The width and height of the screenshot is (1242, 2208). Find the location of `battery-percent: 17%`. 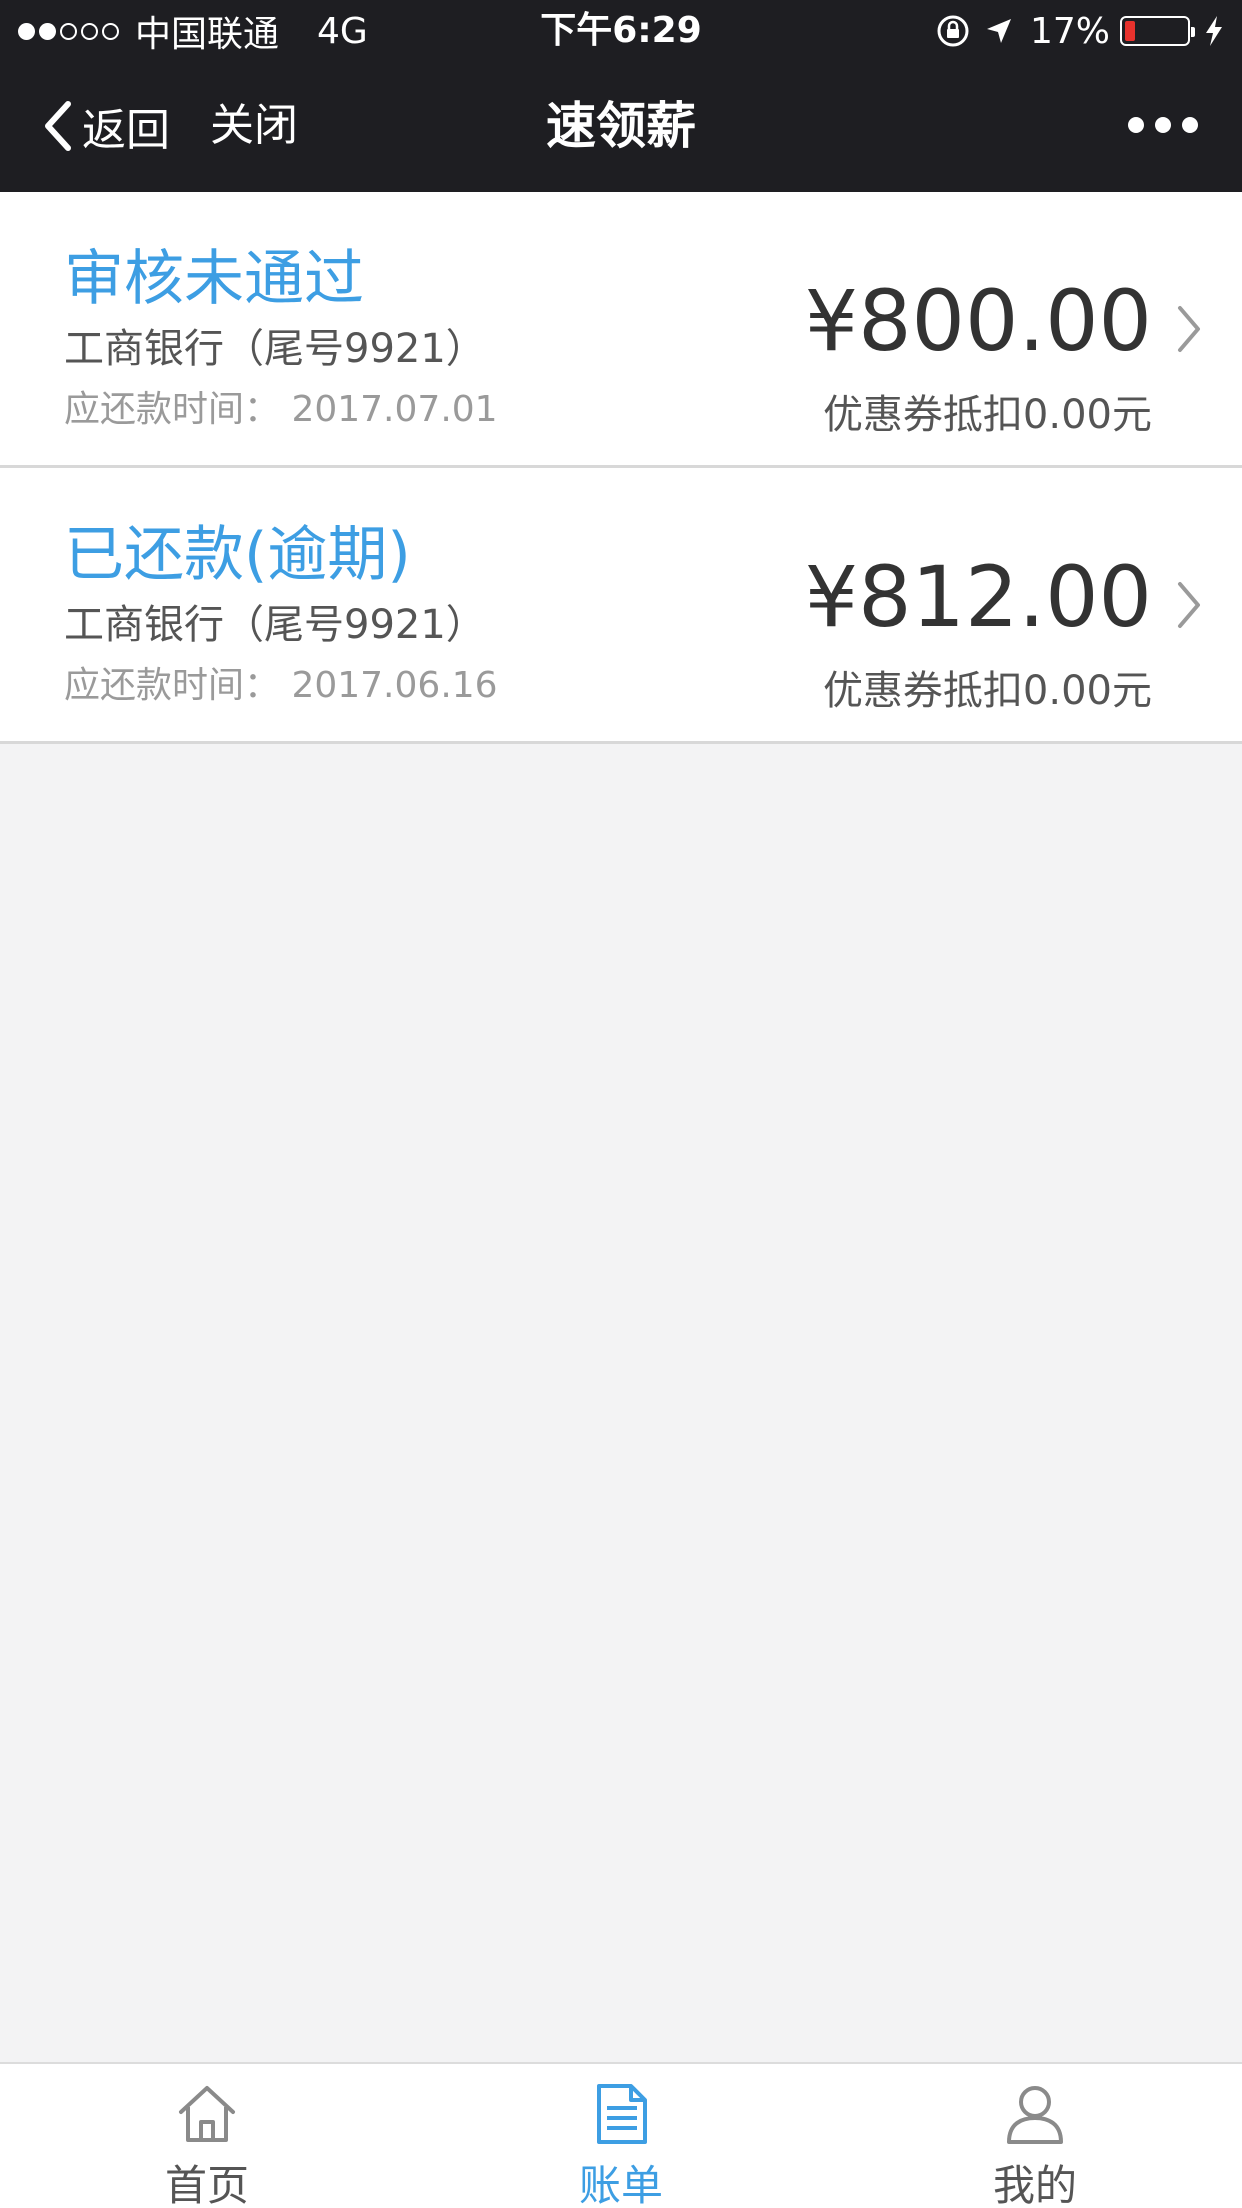

battery-percent: 17% is located at coordinates (1069, 31).